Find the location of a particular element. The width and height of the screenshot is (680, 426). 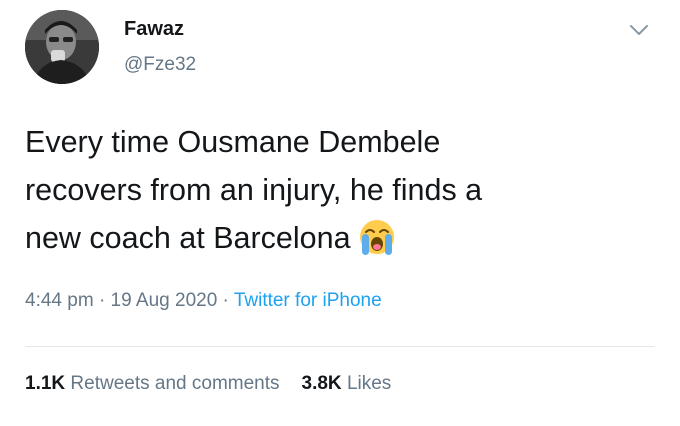

likes-stat: 3.8K Likes is located at coordinates (347, 383).